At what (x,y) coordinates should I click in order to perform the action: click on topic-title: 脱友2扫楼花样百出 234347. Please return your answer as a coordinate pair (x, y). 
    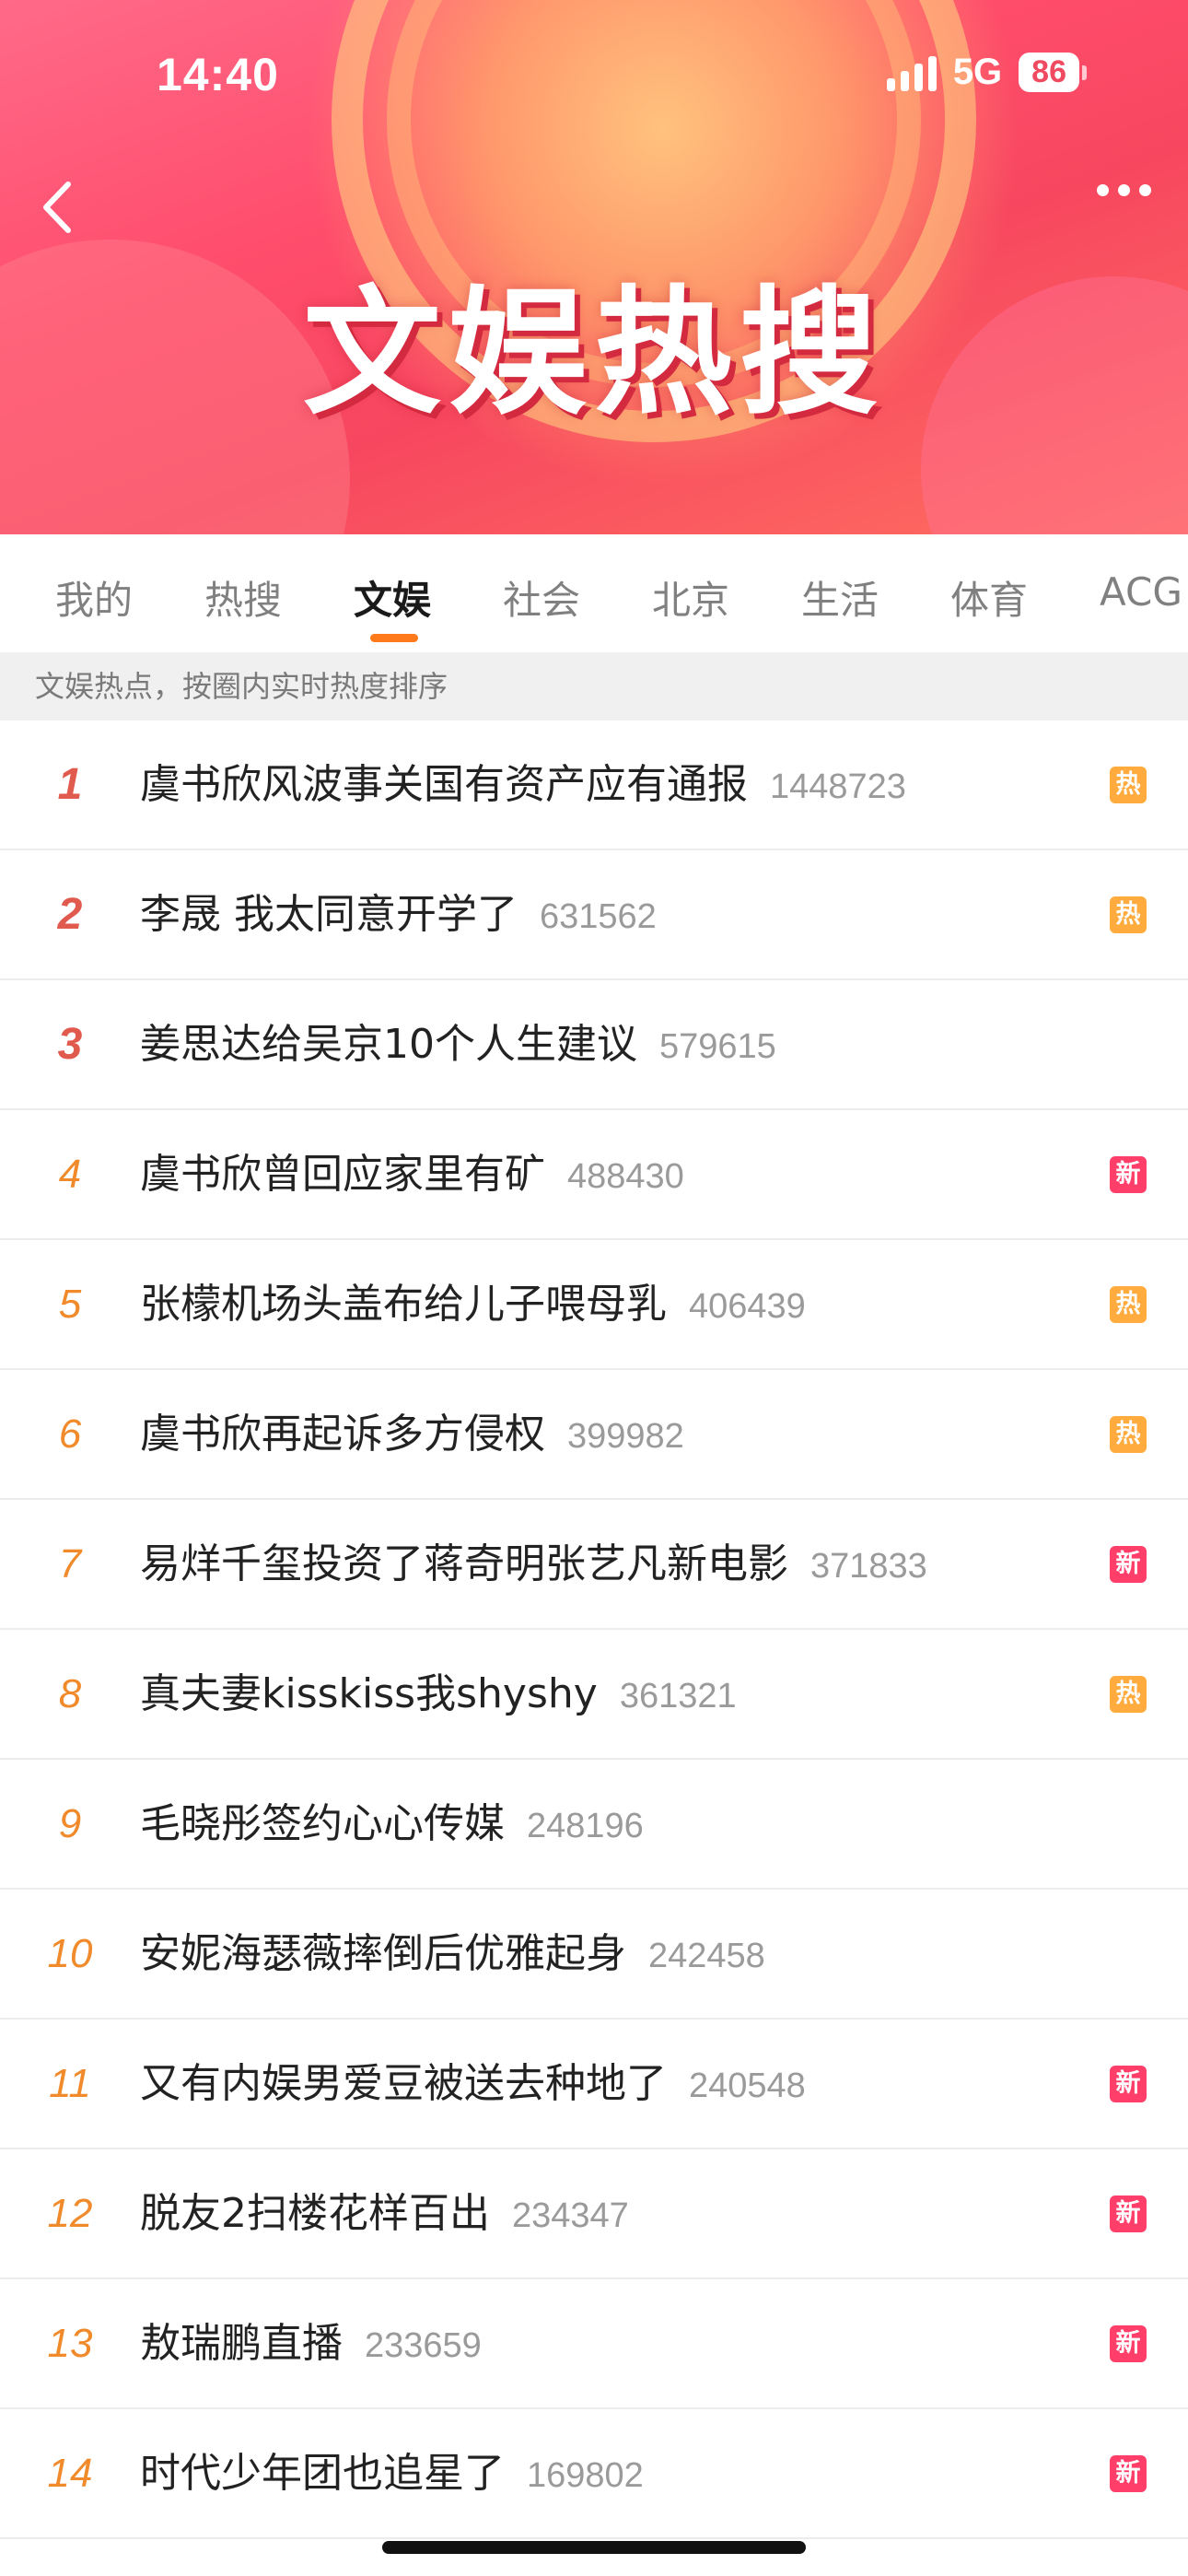
    Looking at the image, I should click on (384, 2214).